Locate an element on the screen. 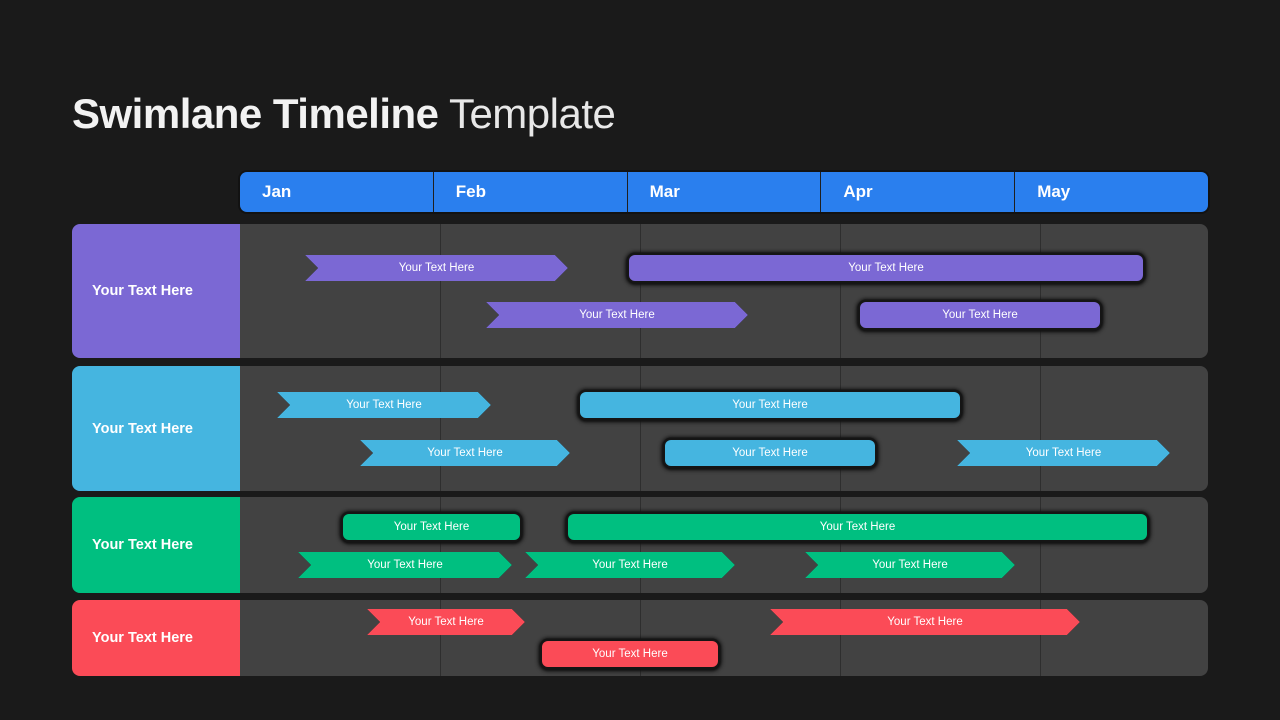 The image size is (1280, 720). swimlane-label-1: Your Text Here is located at coordinates (156, 291).